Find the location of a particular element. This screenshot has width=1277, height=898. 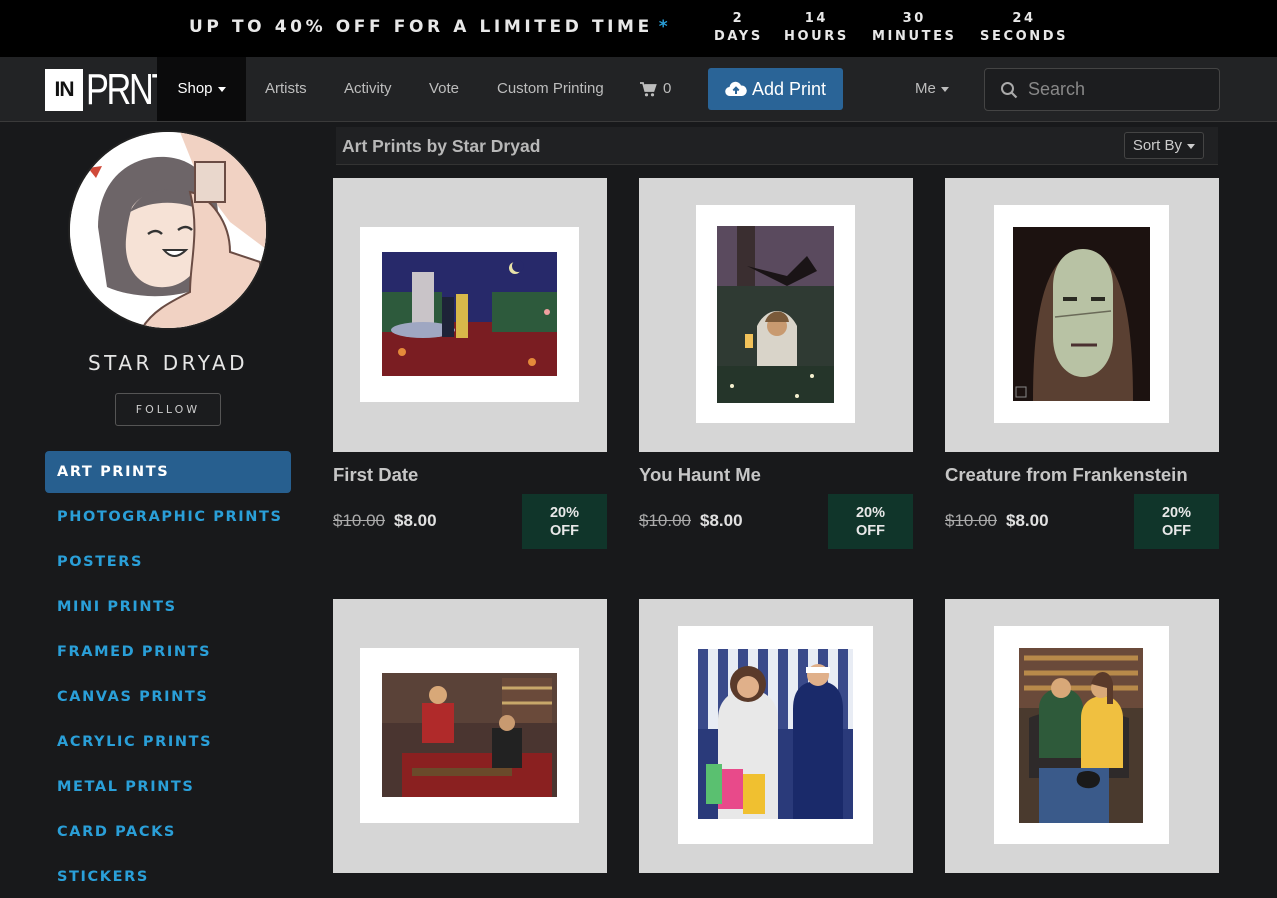

artist-avatar is located at coordinates (168, 230).